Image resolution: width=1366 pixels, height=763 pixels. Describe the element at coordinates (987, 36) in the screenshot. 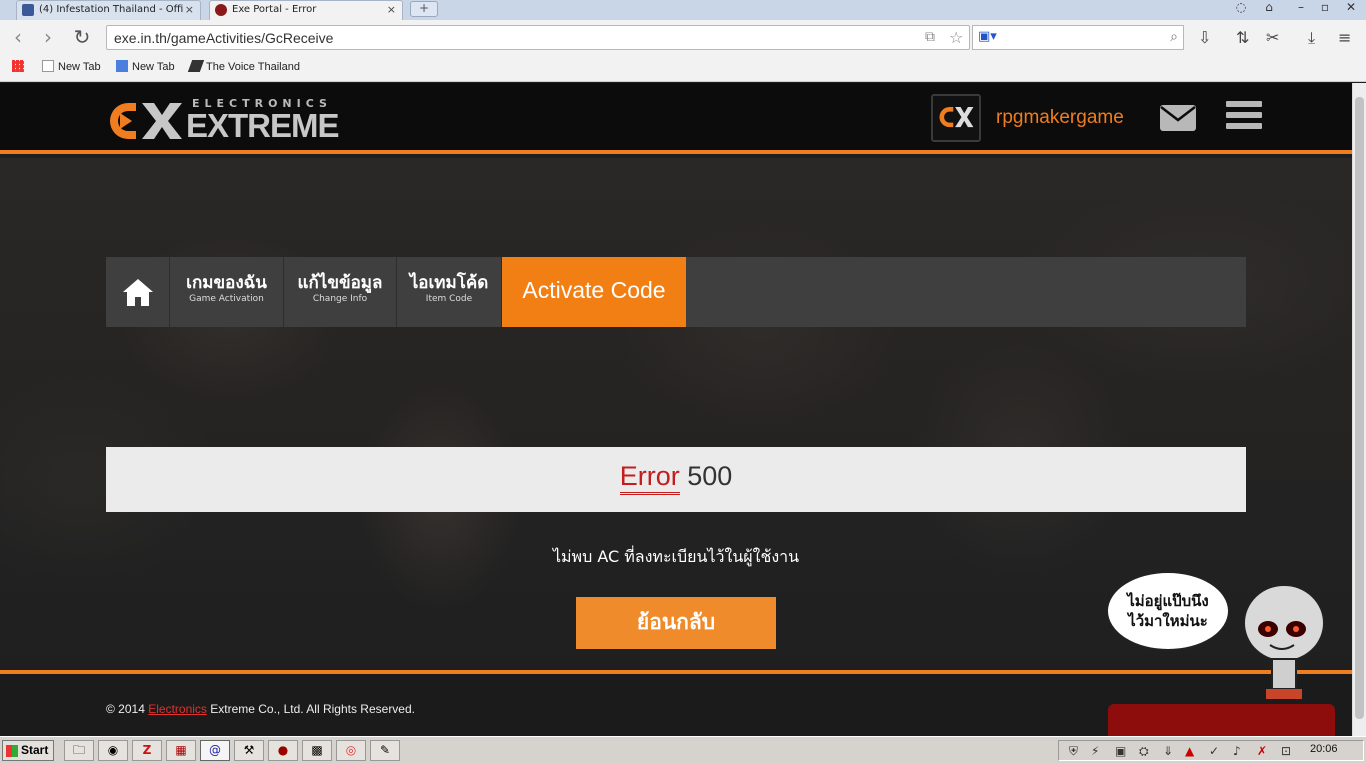

I see `search-engine-icon: ▣▾` at that location.